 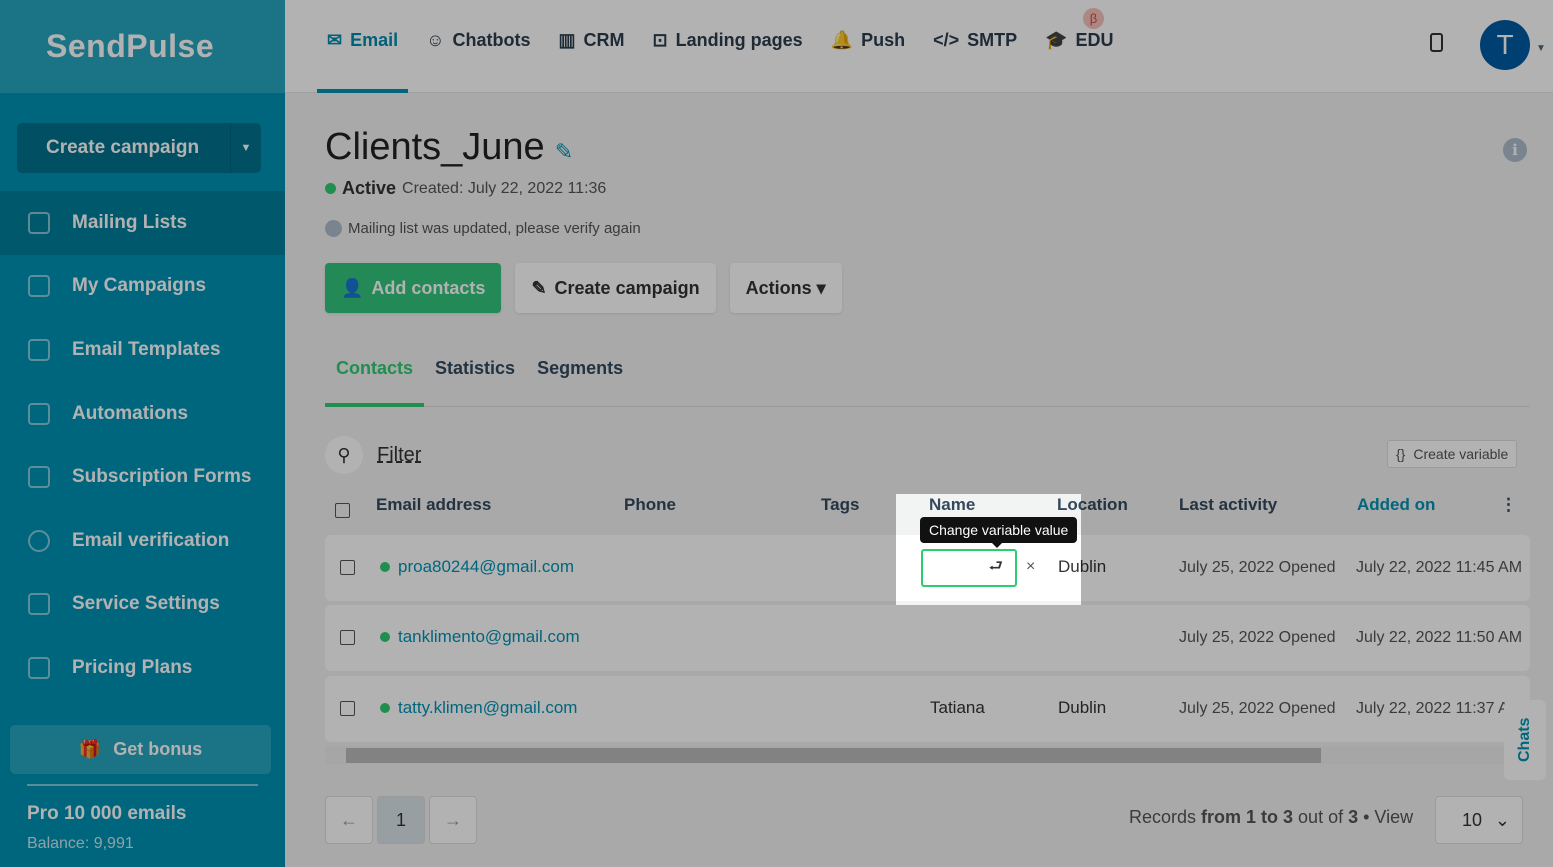 I want to click on settings-icon, so click(x=39, y=604).